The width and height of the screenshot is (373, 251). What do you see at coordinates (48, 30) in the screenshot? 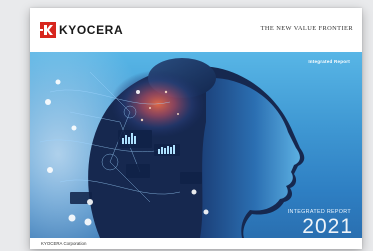
I see `kyocera-logo-mark-icon` at bounding box center [48, 30].